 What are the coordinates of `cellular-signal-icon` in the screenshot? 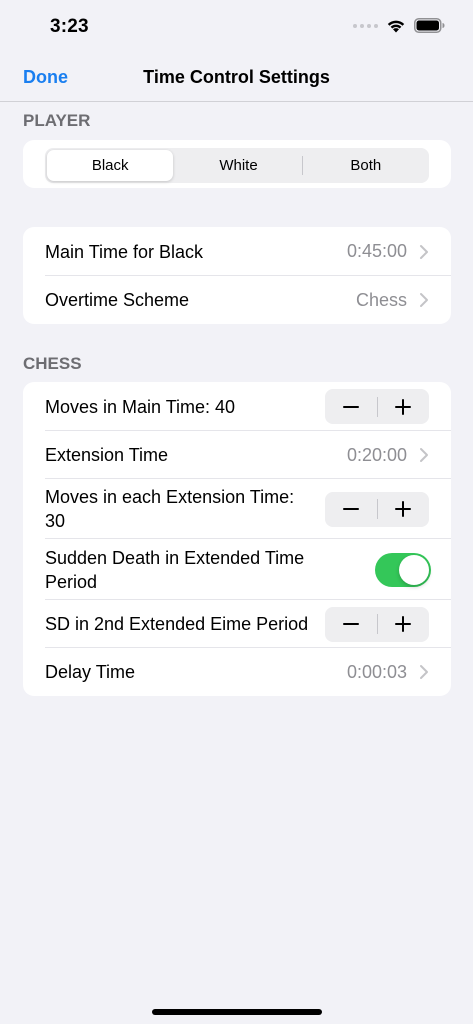 It's located at (365, 25).